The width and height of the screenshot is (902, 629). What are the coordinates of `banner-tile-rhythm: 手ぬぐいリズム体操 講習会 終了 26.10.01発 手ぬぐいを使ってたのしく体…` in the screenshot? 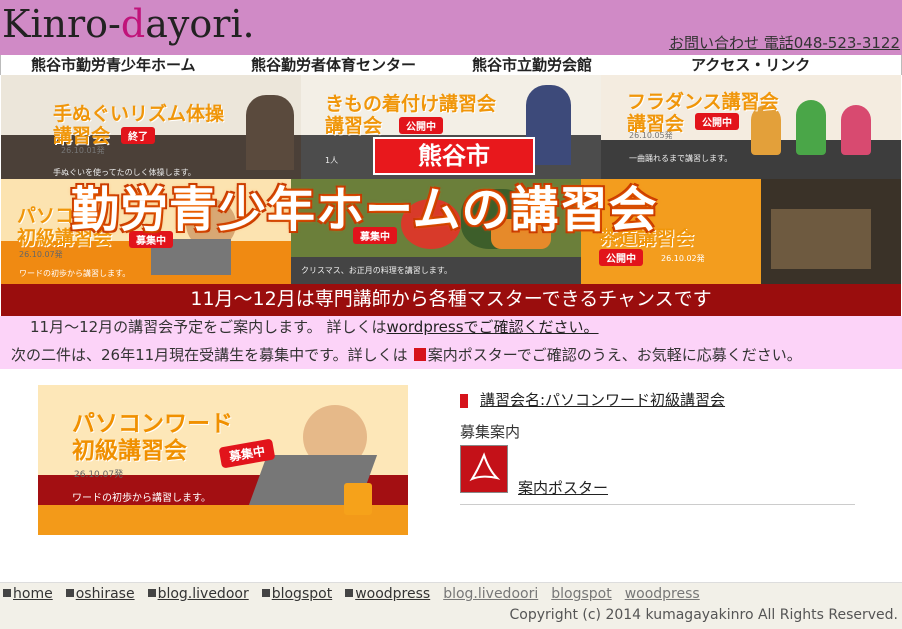 It's located at (151, 127).